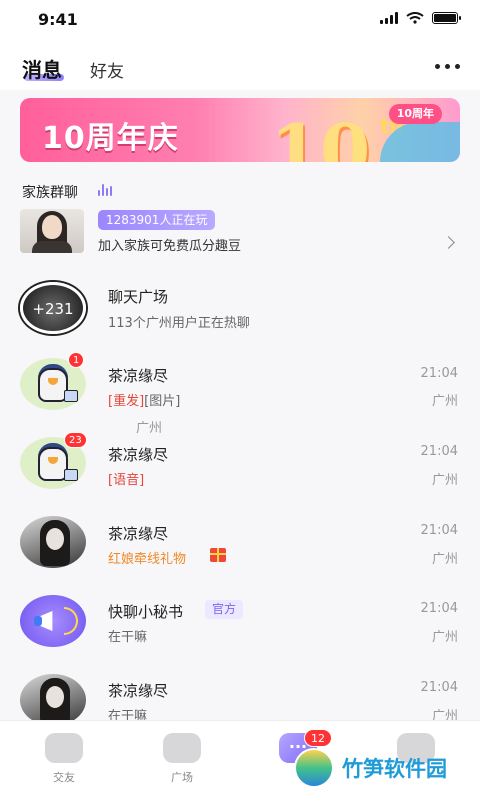 The image size is (480, 800). I want to click on status-icons, so click(420, 18).